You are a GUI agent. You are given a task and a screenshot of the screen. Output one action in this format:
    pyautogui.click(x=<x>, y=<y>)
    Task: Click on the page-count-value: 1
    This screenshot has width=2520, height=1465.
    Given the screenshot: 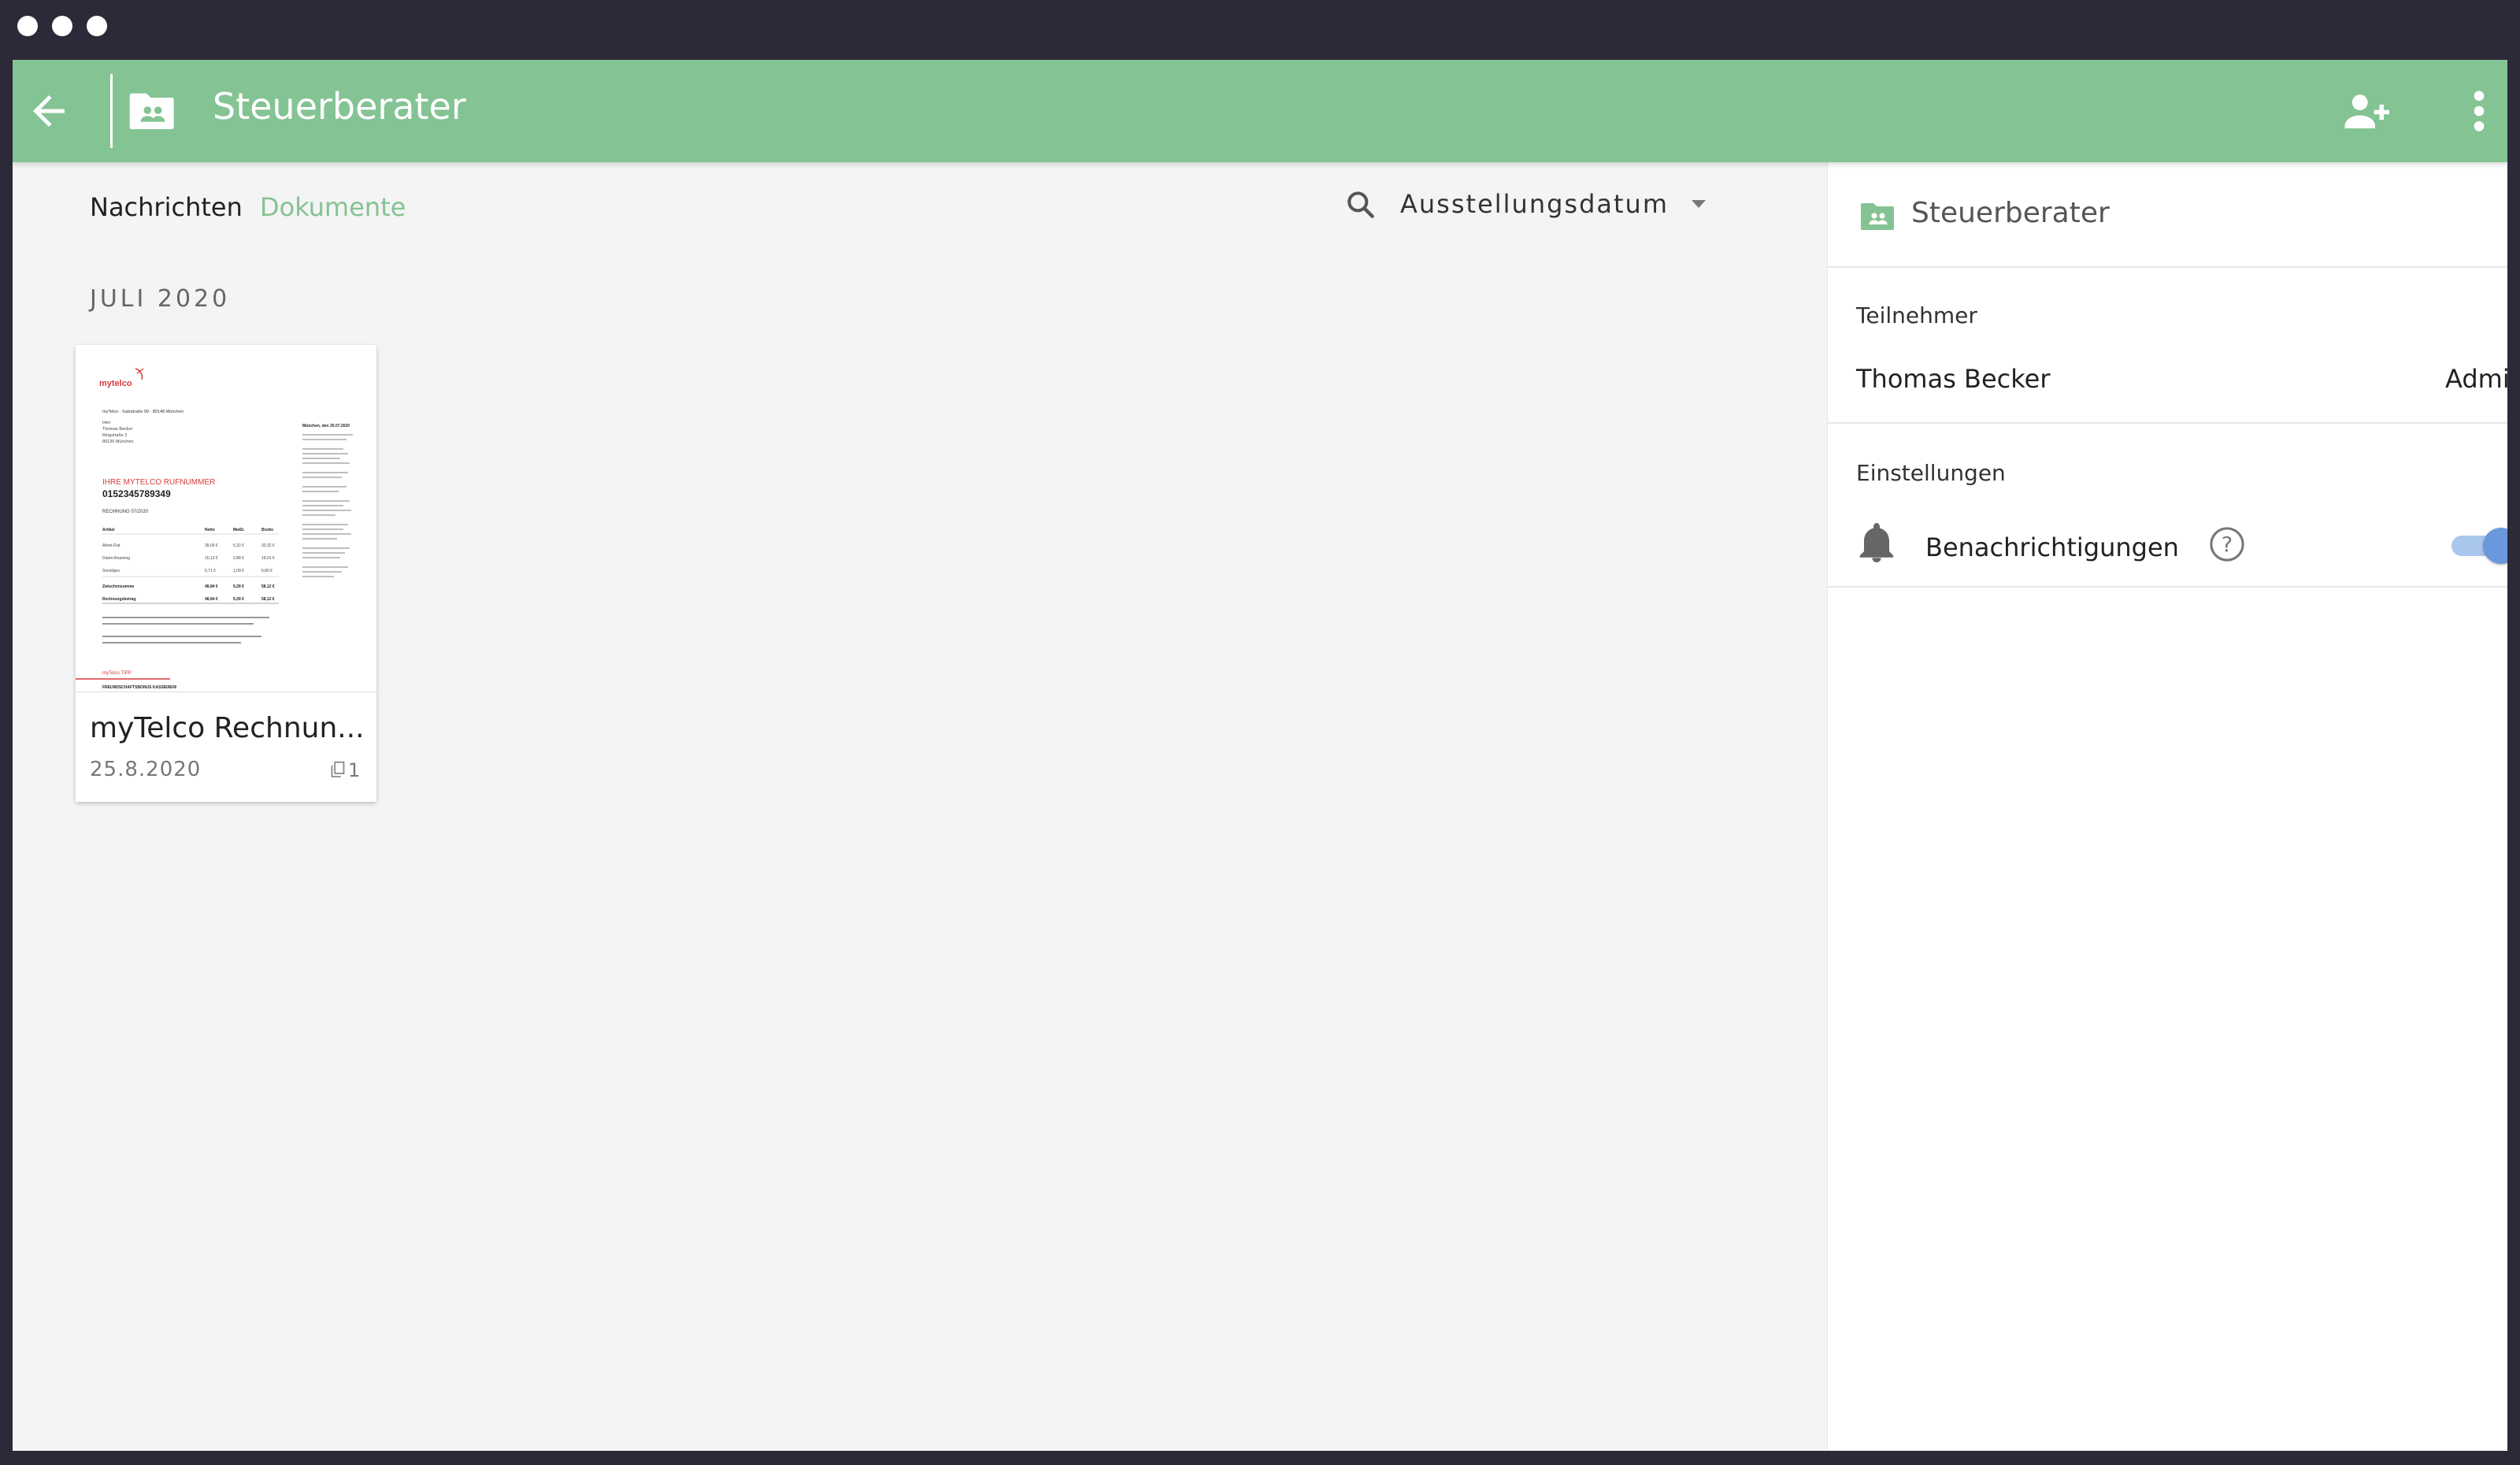 What is the action you would take?
    pyautogui.click(x=354, y=770)
    